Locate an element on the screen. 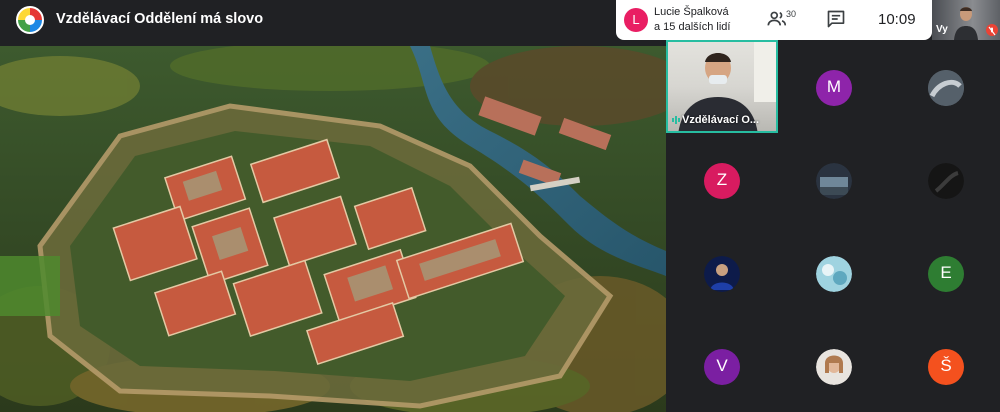  self-label: Vy is located at coordinates (942, 29).